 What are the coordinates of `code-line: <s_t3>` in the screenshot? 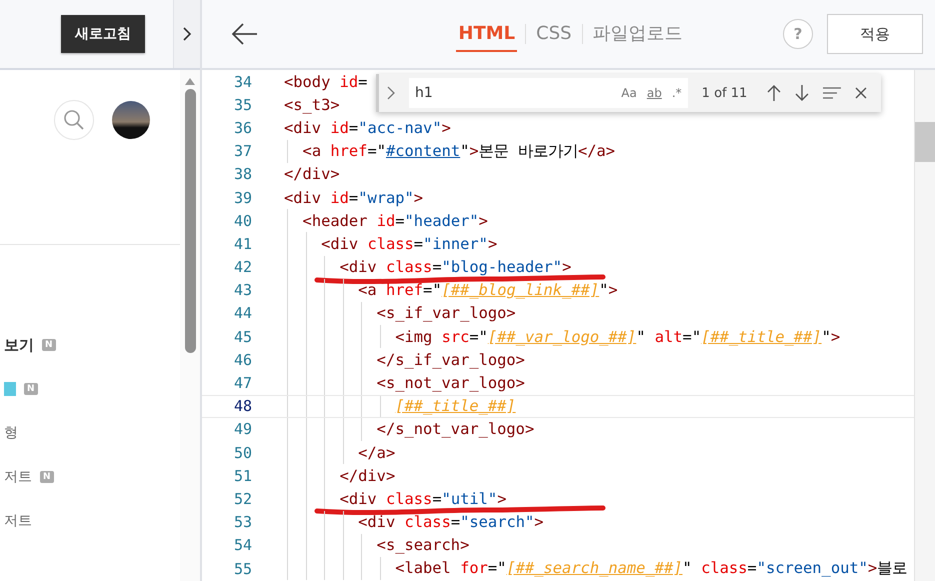 It's located at (312, 105).